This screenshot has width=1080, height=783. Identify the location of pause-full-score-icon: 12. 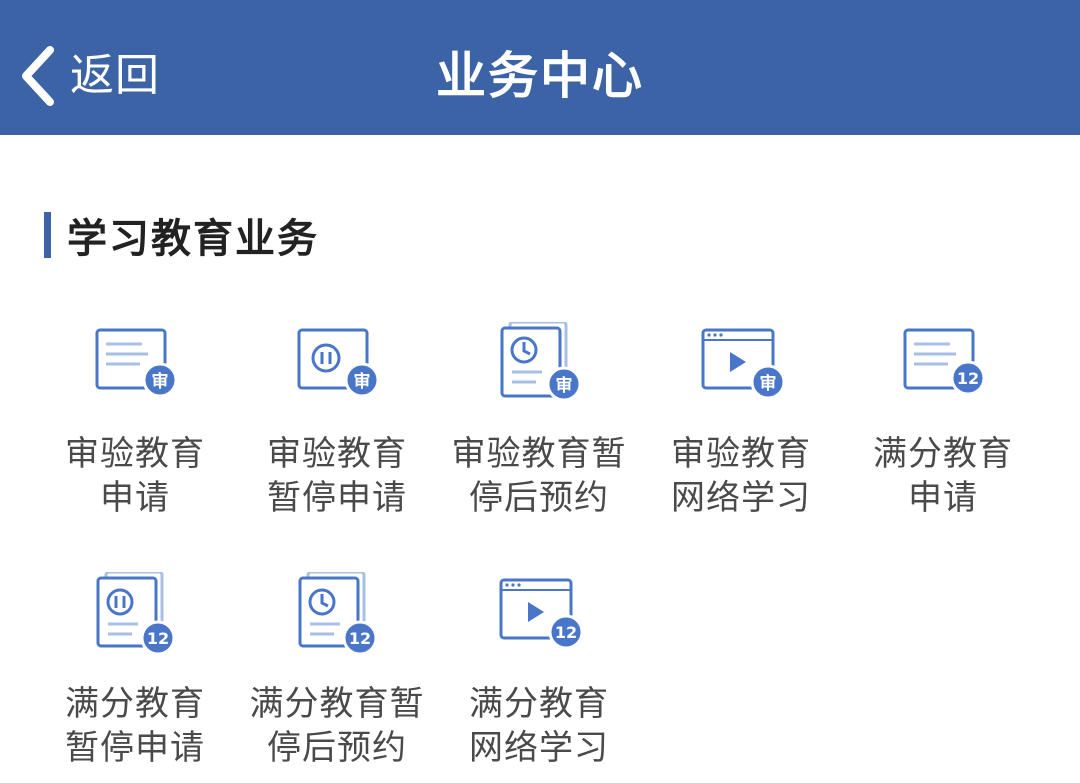
(136, 614).